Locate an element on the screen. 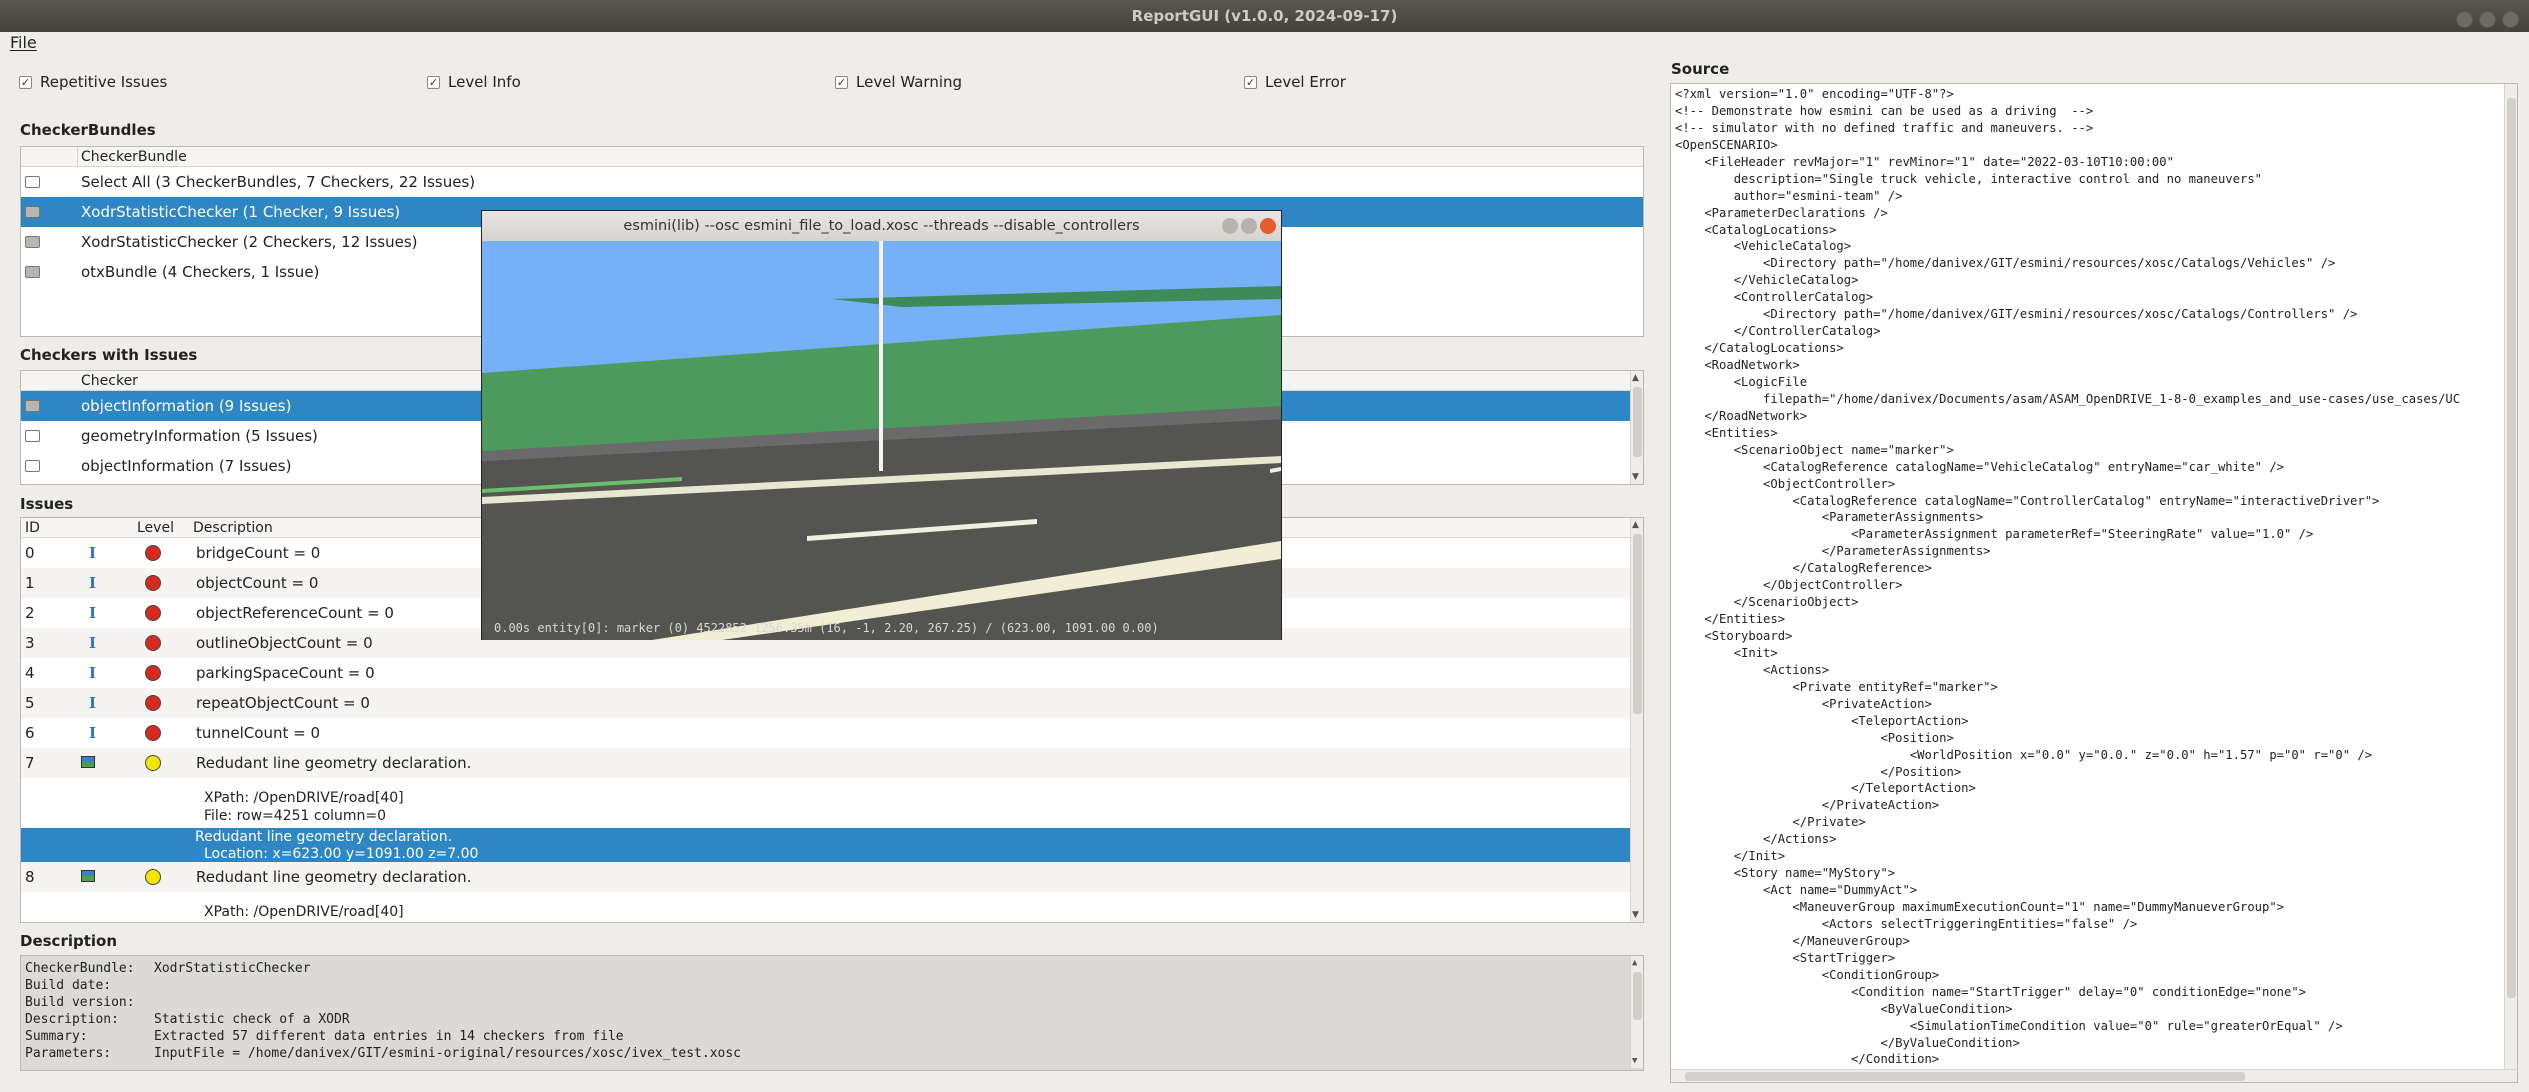 This screenshot has width=2529, height=1092. viewer-minimize-button is located at coordinates (1230, 226).